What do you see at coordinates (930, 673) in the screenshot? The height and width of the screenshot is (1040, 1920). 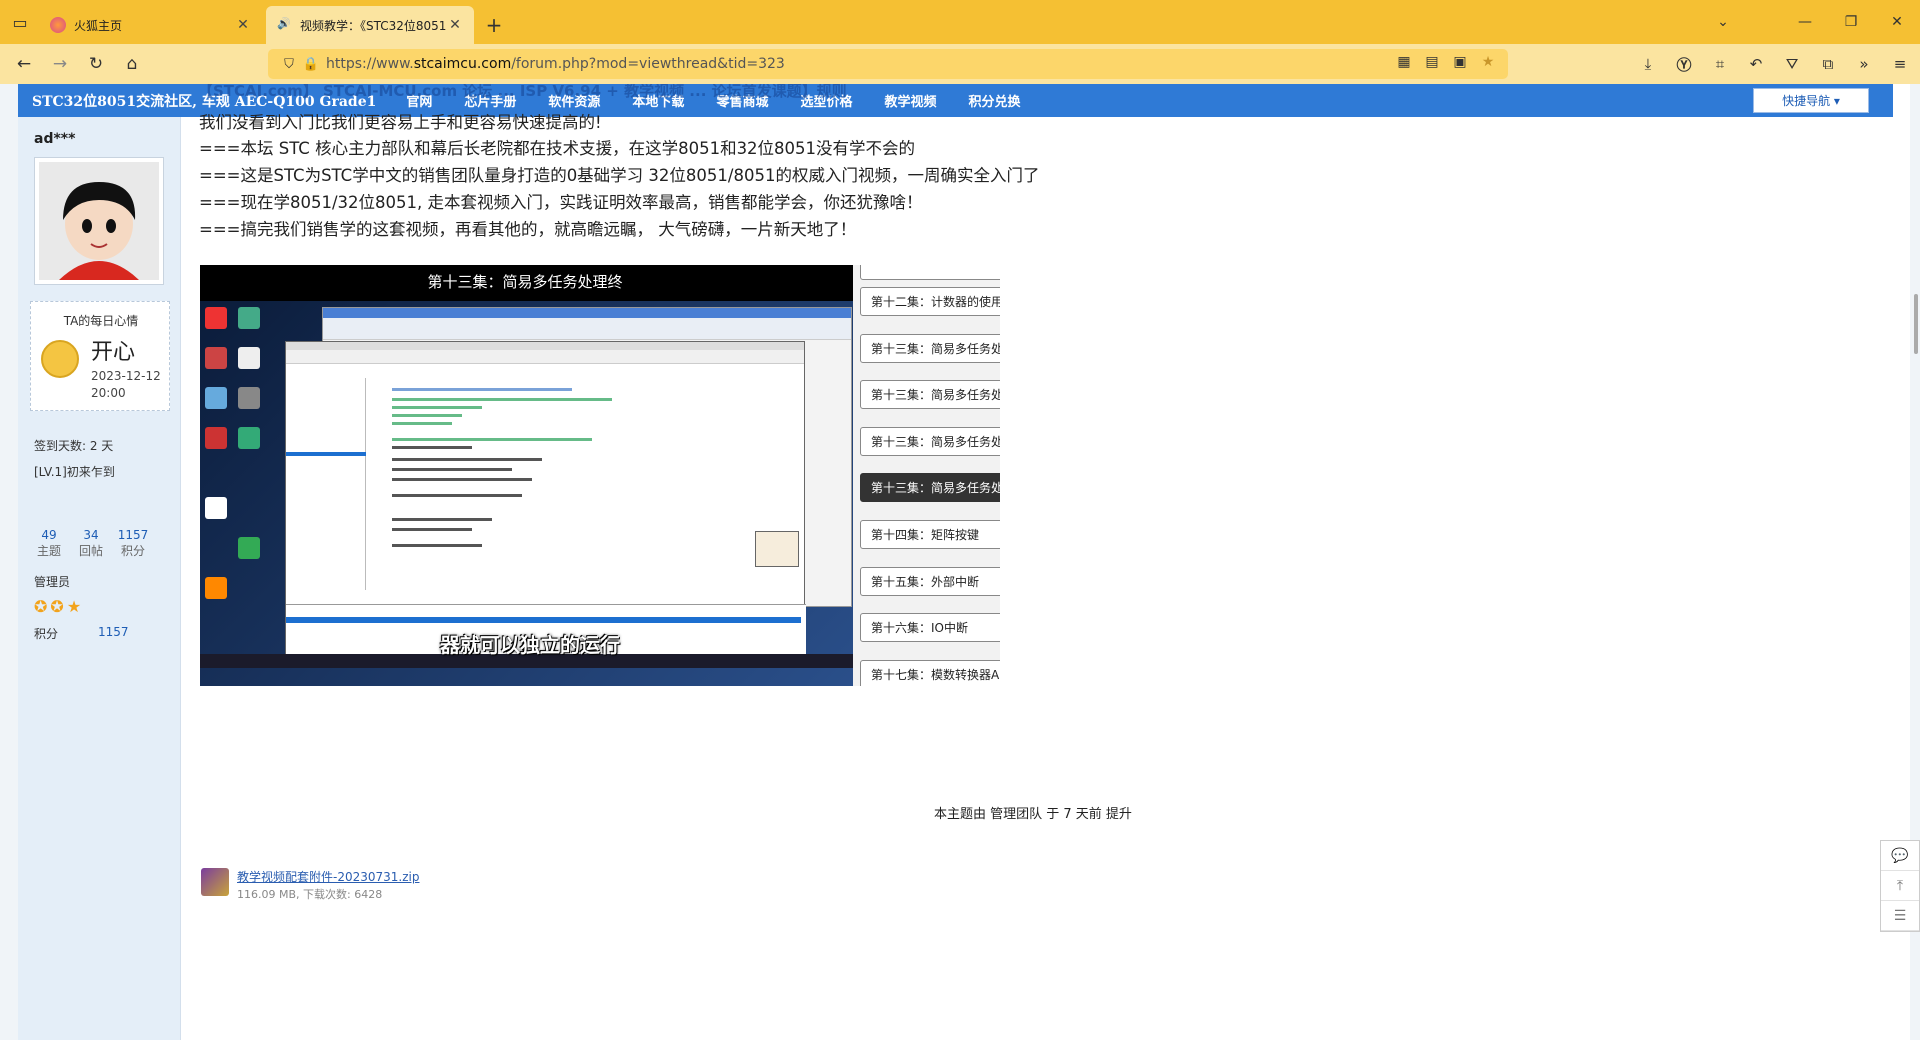 I see `episode-item: 第十七集：模数转换器ADC上` at bounding box center [930, 673].